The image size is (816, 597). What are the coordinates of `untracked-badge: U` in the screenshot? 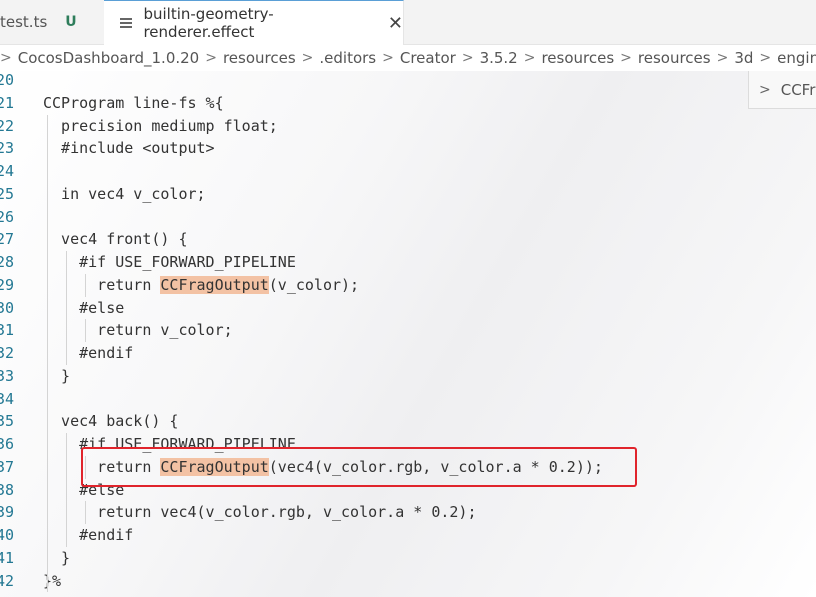 It's located at (71, 22).